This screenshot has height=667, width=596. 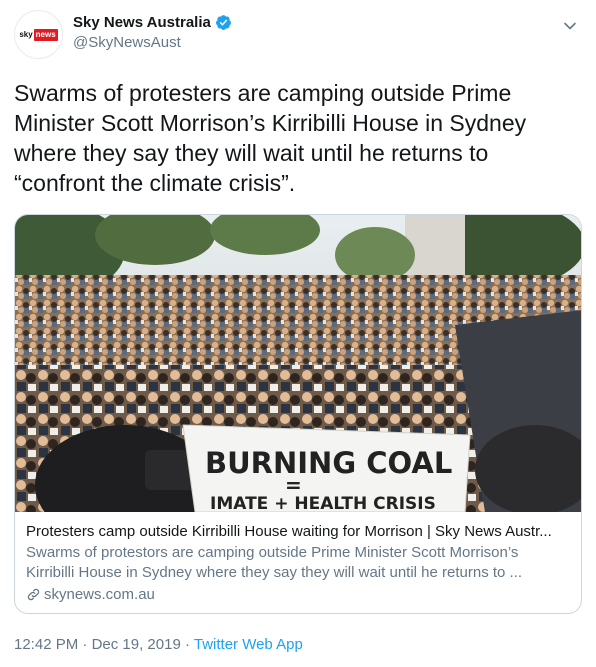 What do you see at coordinates (323, 503) in the screenshot?
I see `banner-text-2: IMATE + HEALTH CRISIS` at bounding box center [323, 503].